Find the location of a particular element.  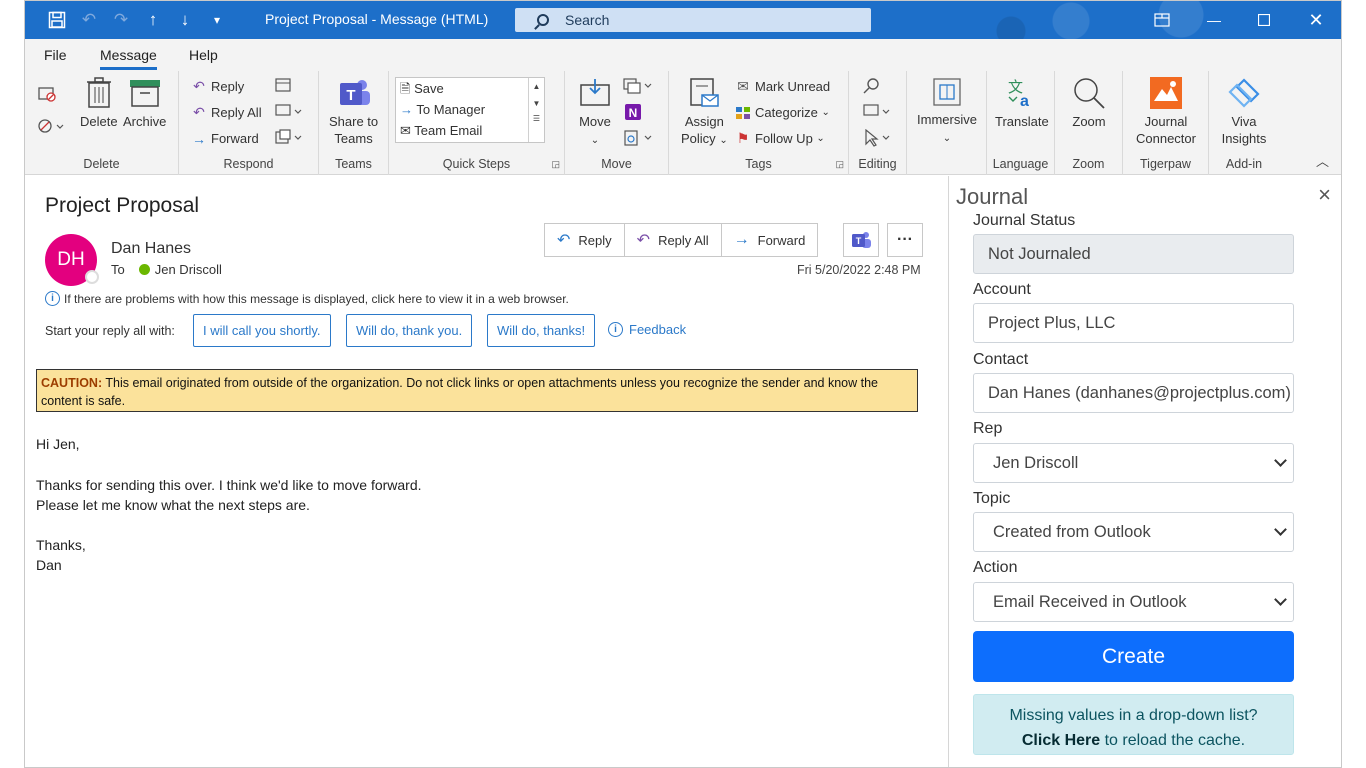

editing-group: Editing is located at coordinates (878, 123).